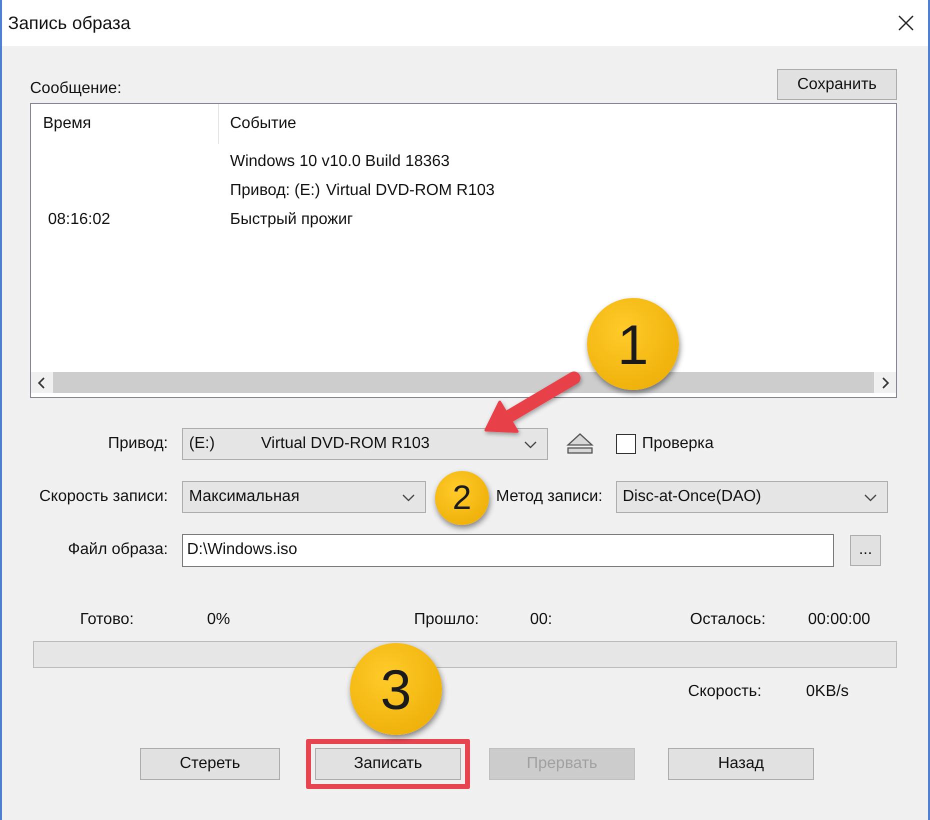  I want to click on dialog-button: Назад, so click(741, 764).